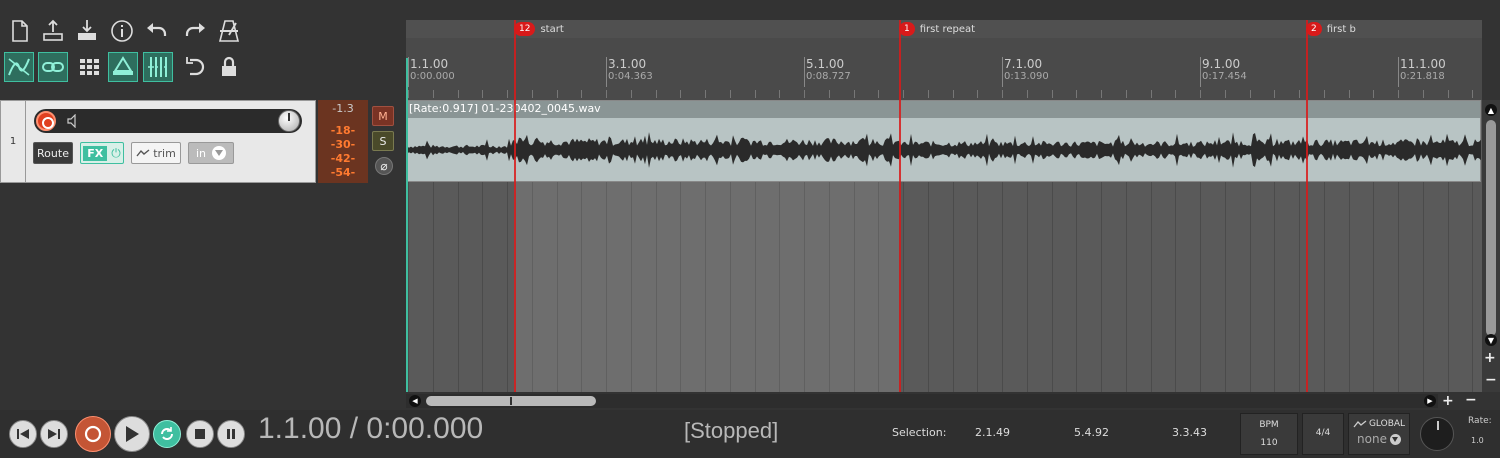 This screenshot has height=458, width=1500. What do you see at coordinates (289, 121) in the screenshot?
I see `volume-knob` at bounding box center [289, 121].